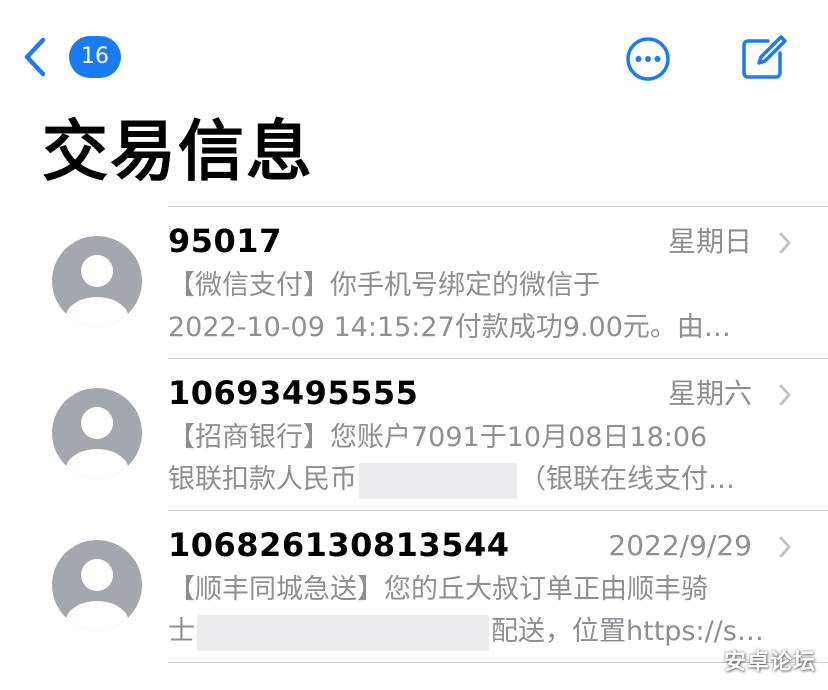 Image resolution: width=828 pixels, height=690 pixels. Describe the element at coordinates (293, 393) in the screenshot. I see `sender-name: 10693495555` at that location.